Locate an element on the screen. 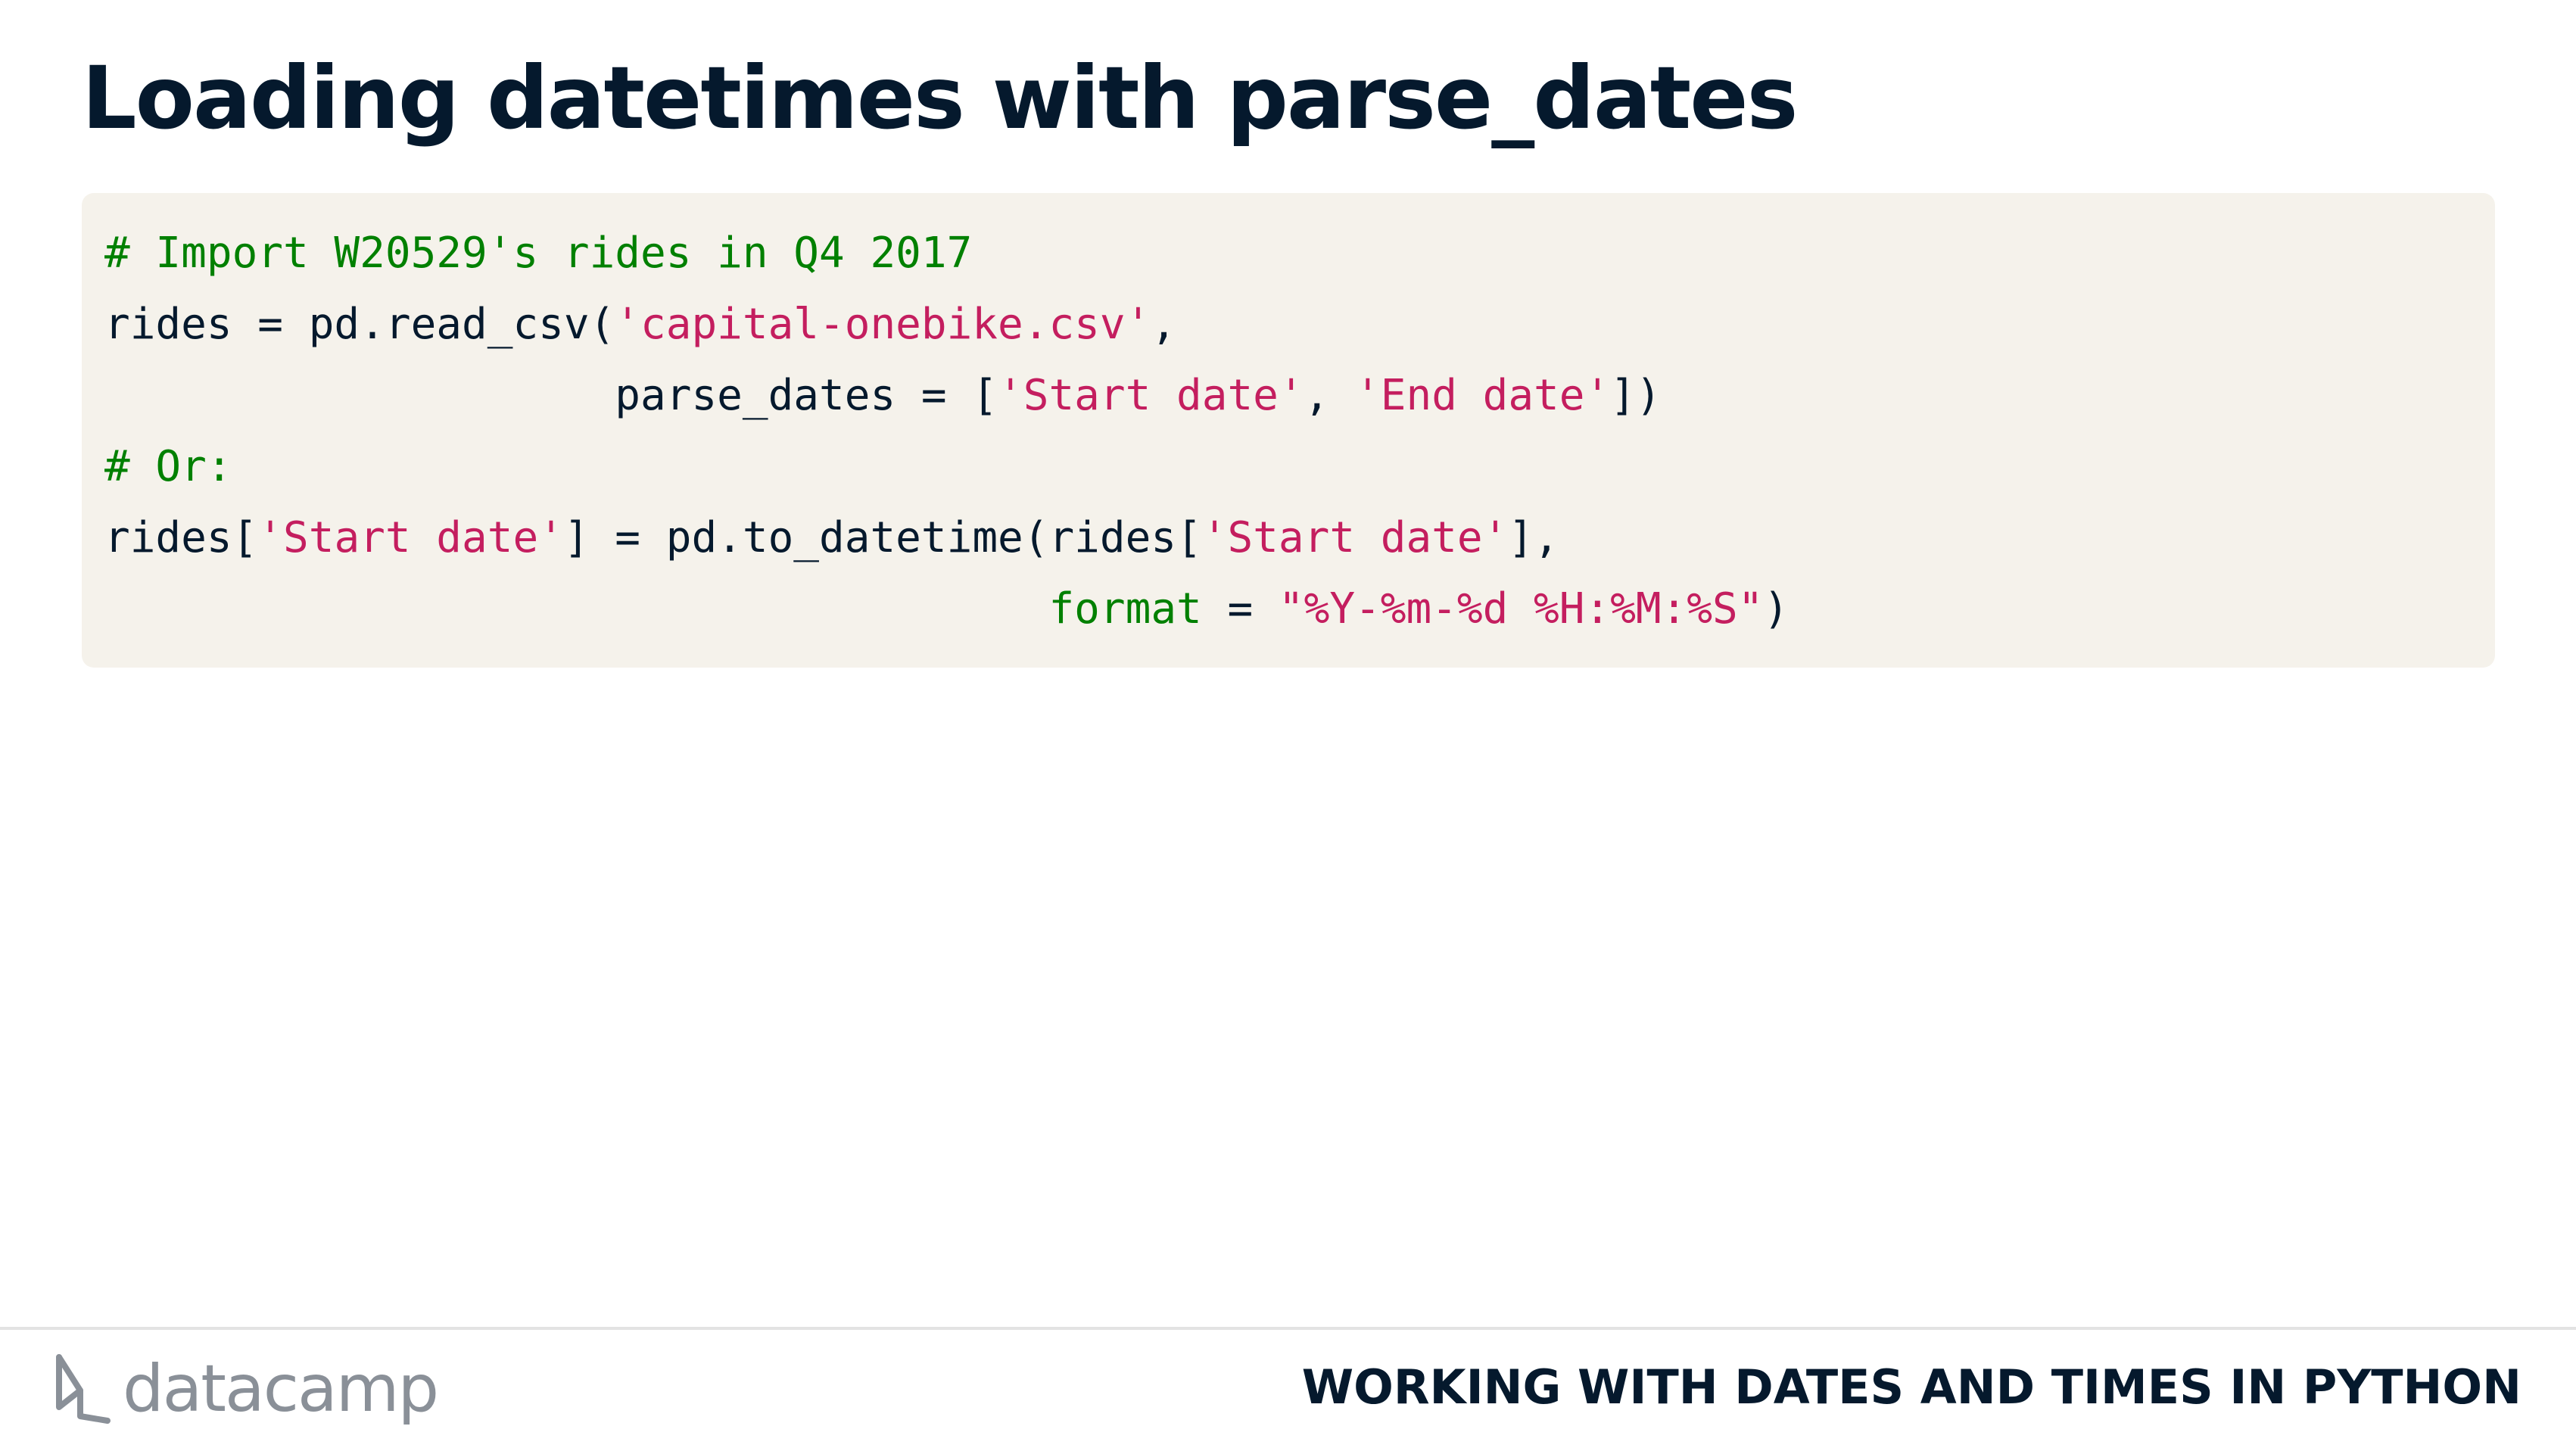 This screenshot has height=1451, width=2576. code-comment: # Or: is located at coordinates (168, 466).